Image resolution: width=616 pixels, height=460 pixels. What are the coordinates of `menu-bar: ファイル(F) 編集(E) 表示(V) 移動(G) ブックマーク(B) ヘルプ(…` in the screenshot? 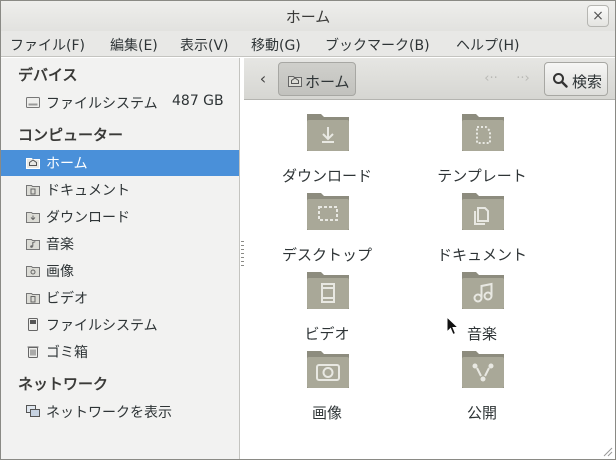 It's located at (308, 44).